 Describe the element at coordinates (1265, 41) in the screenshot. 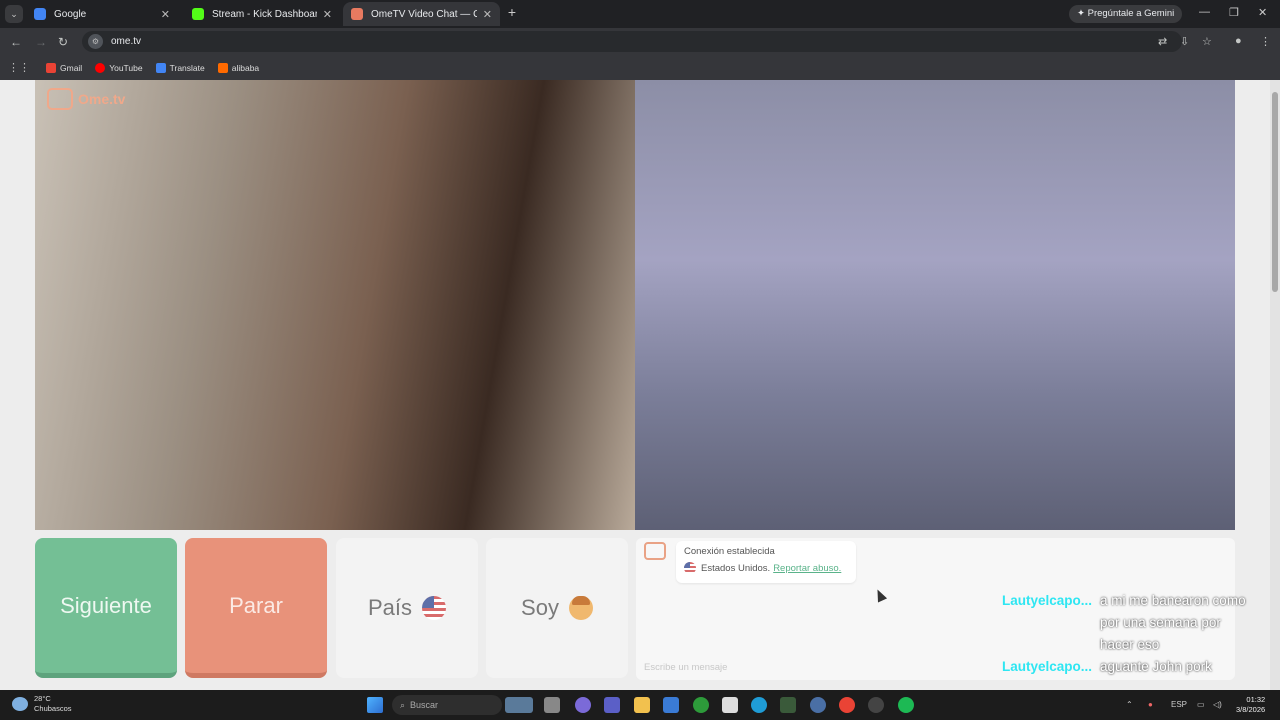

I see `menu-icon: ⋮` at that location.